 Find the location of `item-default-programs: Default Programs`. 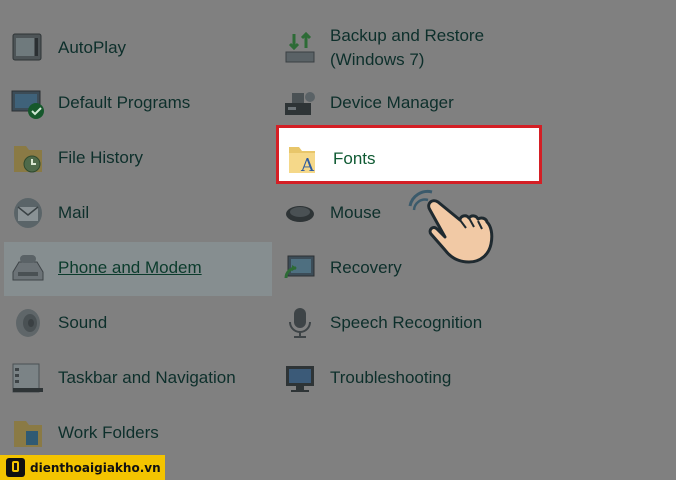

item-default-programs: Default Programs is located at coordinates (100, 103).